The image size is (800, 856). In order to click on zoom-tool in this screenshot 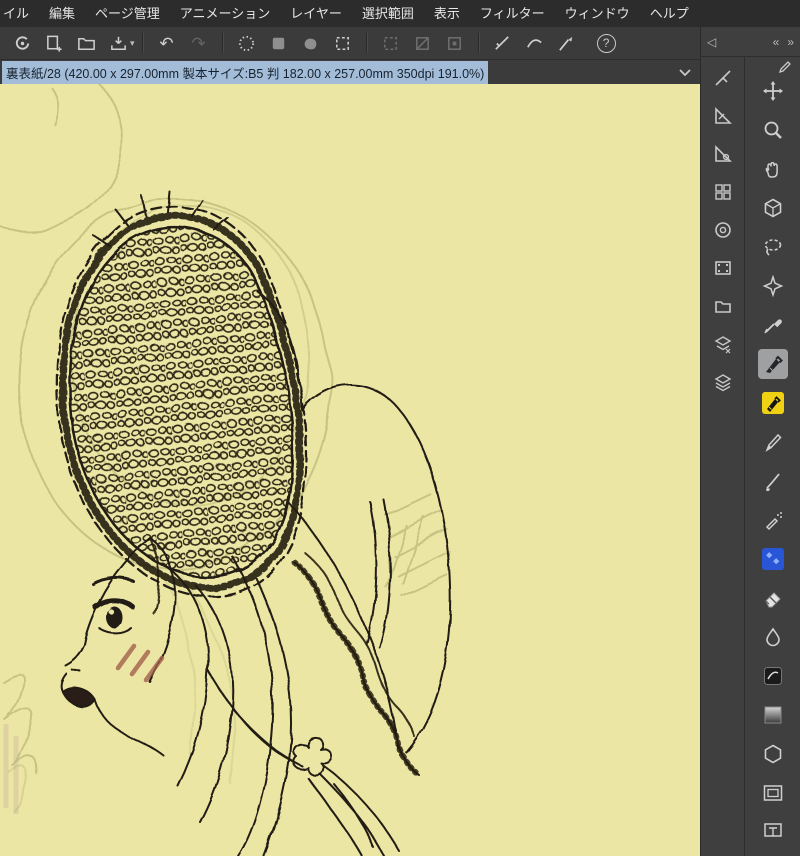, I will do `click(773, 130)`.